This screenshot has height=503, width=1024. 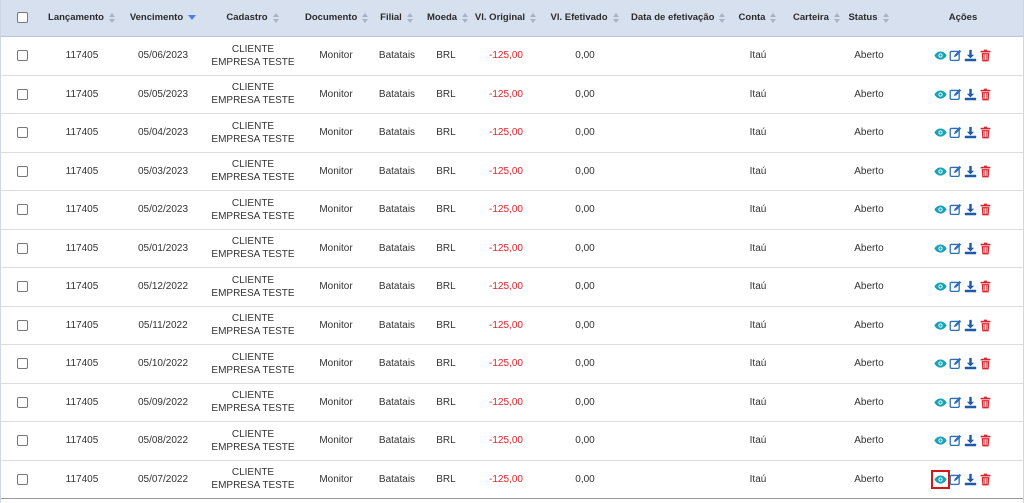 I want to click on cell-data-efetivacao, so click(x=677, y=287).